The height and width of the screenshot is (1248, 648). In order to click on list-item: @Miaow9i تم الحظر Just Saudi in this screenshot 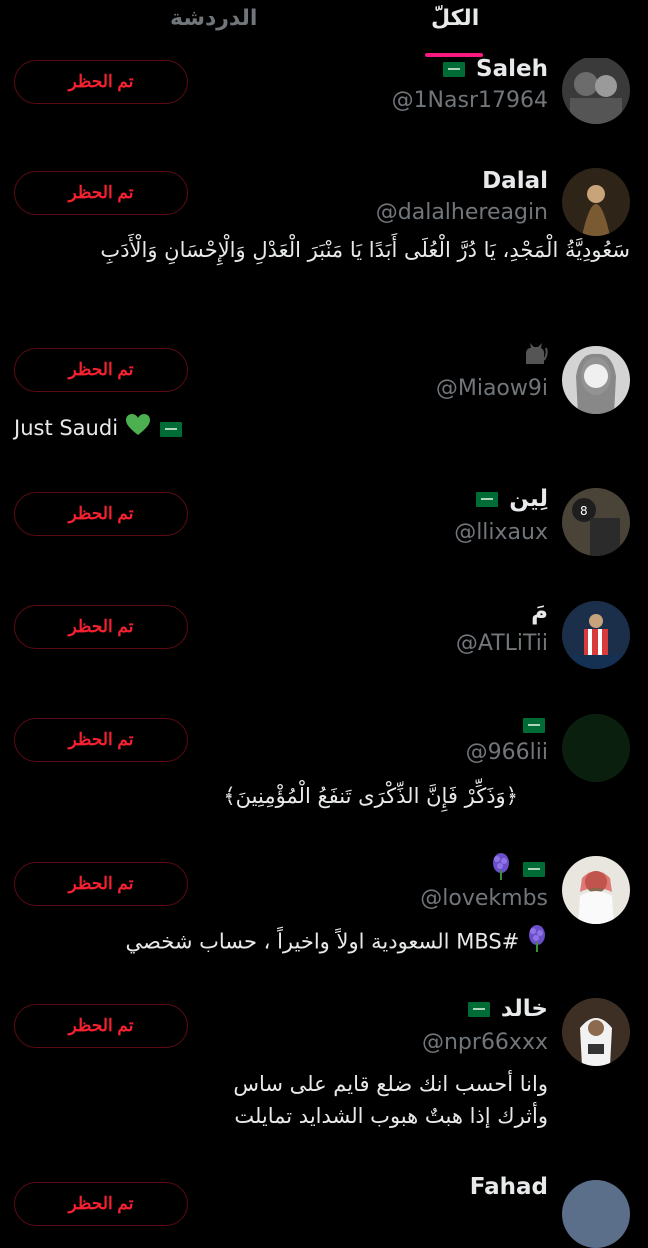, I will do `click(324, 400)`.